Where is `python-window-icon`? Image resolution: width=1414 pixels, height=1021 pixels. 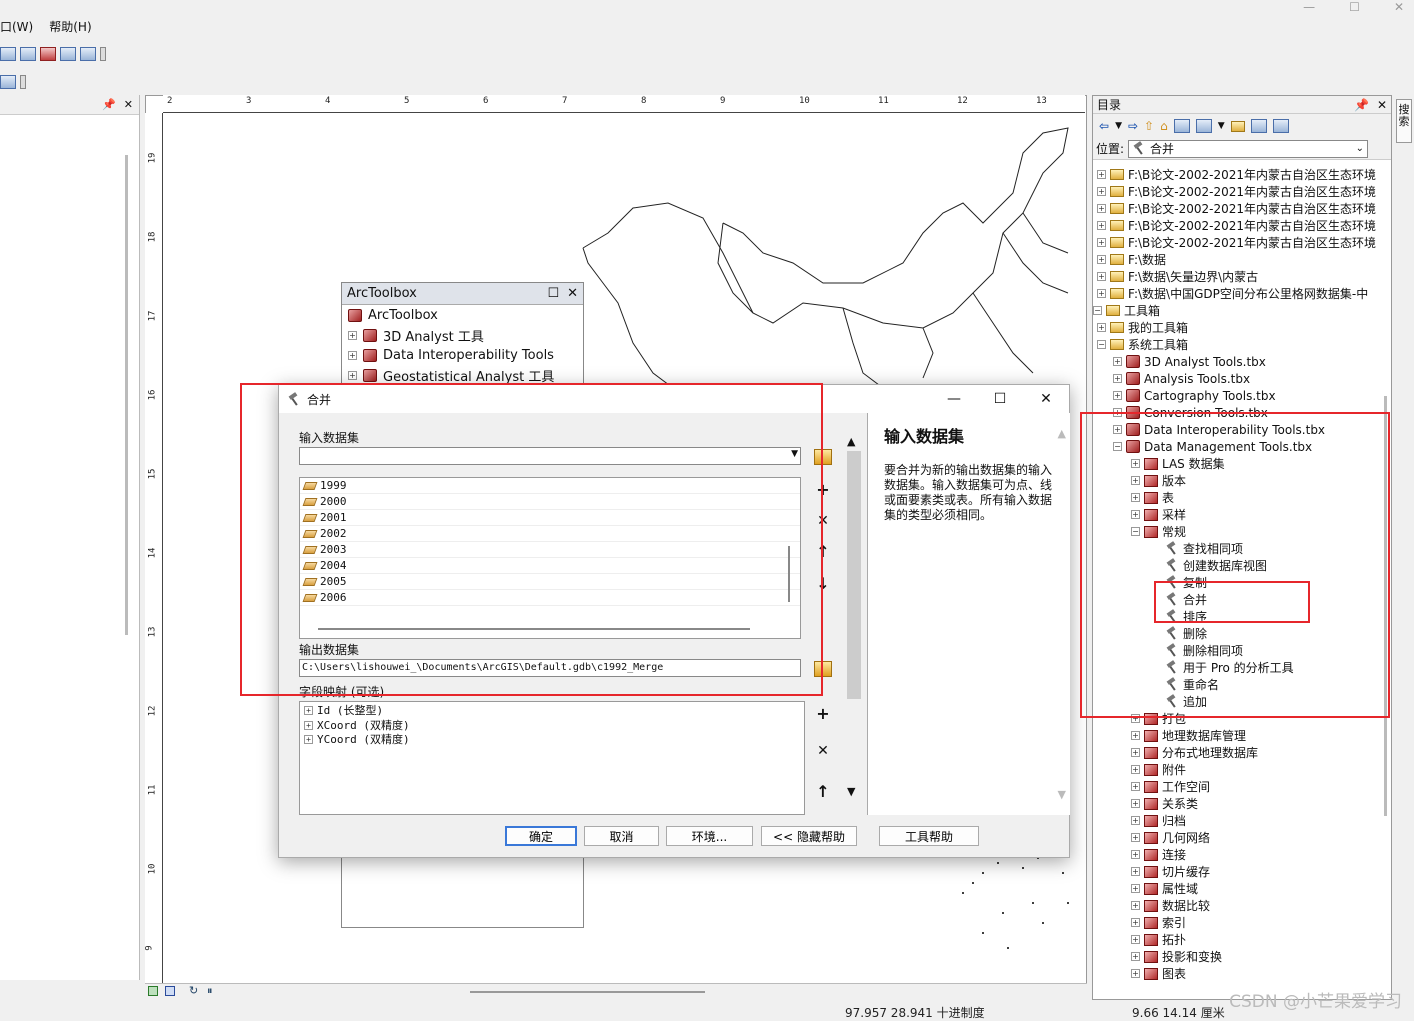 python-window-icon is located at coordinates (68, 54).